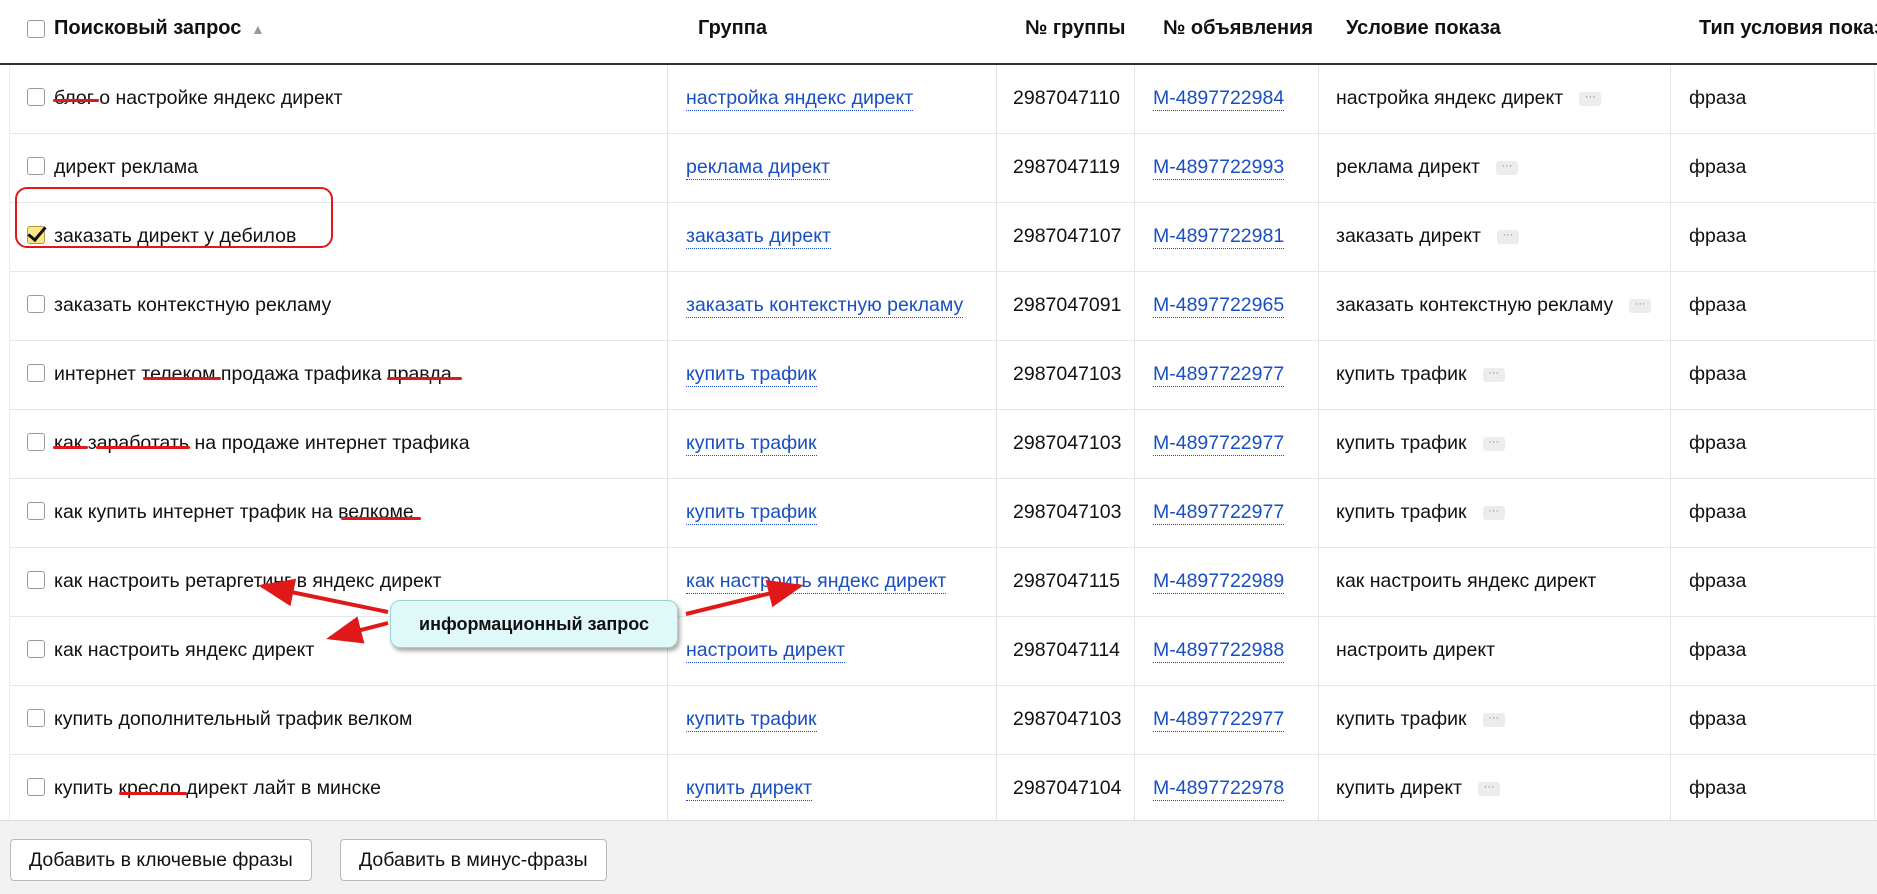 The height and width of the screenshot is (894, 1877). Describe the element at coordinates (1399, 788) in the screenshot. I see `row-condition: купить директ` at that location.